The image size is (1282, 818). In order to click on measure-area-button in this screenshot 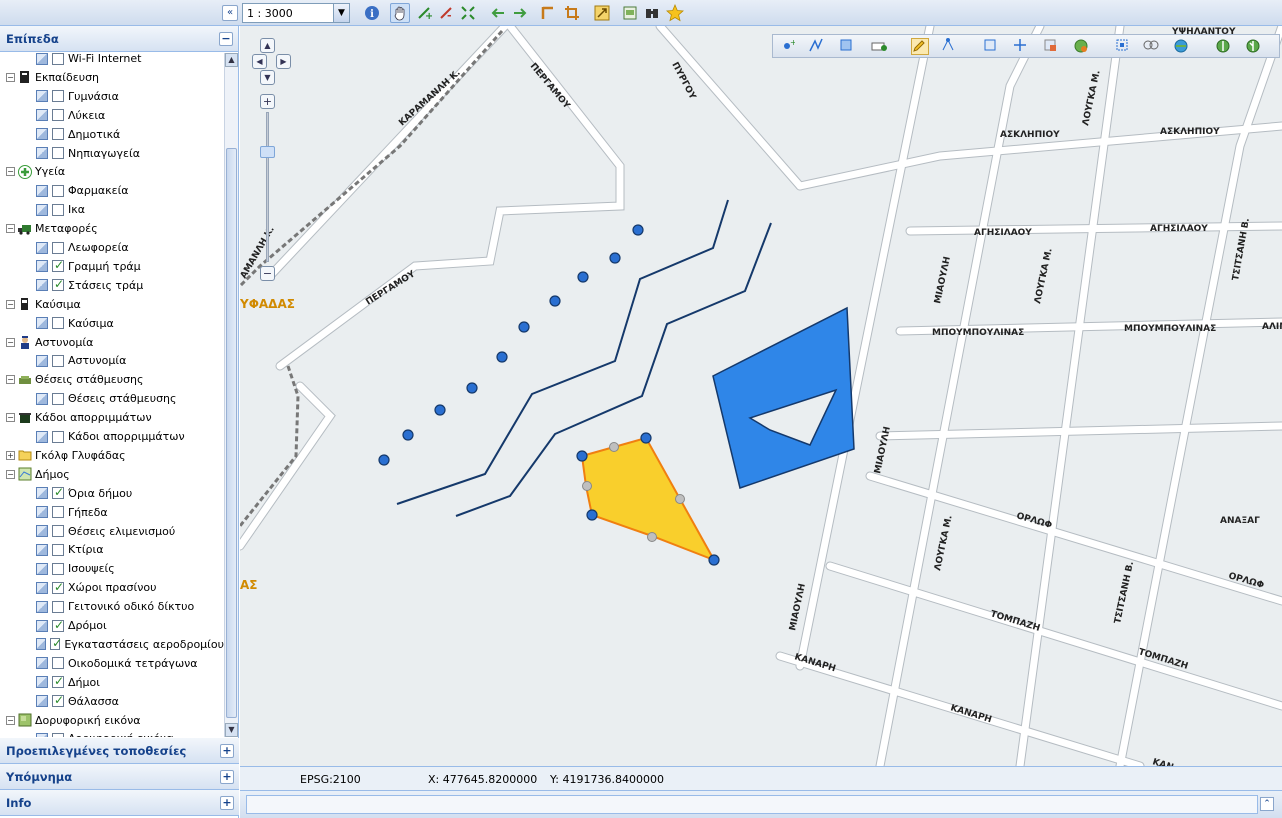, I will do `click(572, 13)`.